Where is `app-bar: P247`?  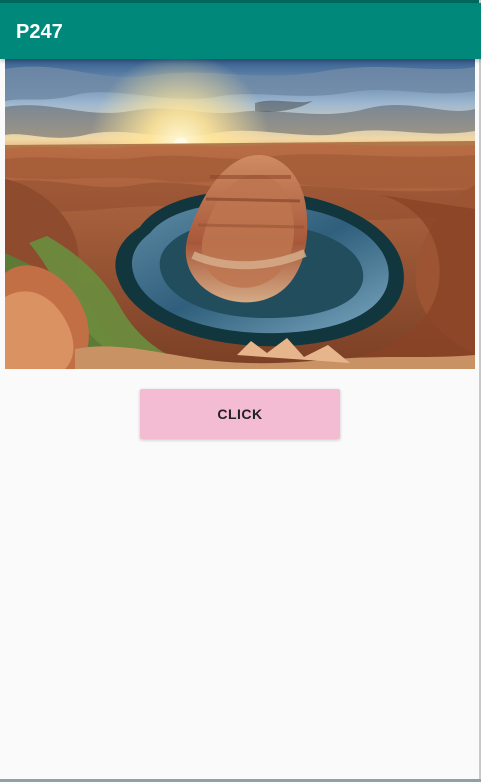
app-bar: P247 is located at coordinates (240, 31).